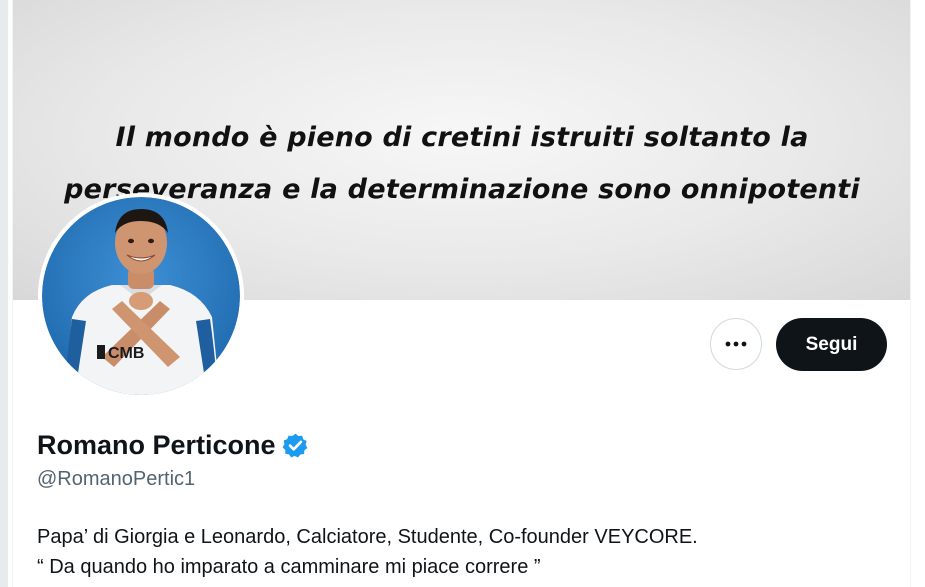 This screenshot has height=587, width=925. I want to click on avatar-photo: CMB, so click(141, 296).